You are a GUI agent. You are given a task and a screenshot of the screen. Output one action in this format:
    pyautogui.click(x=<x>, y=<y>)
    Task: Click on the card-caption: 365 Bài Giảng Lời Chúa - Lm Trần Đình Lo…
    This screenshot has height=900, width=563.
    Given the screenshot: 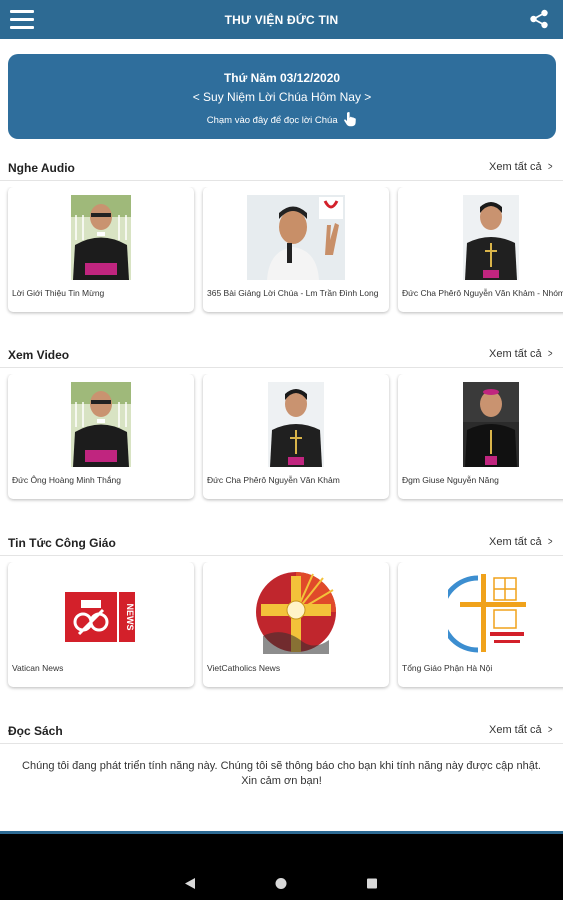 What is the action you would take?
    pyautogui.click(x=293, y=293)
    